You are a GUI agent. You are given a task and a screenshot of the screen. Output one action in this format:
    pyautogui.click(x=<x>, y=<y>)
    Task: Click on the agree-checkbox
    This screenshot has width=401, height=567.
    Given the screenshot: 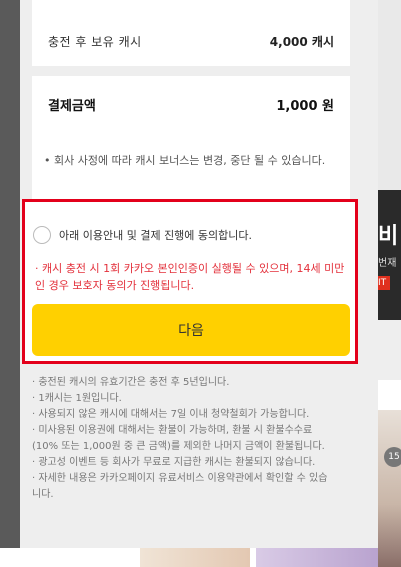 What is the action you would take?
    pyautogui.click(x=42, y=235)
    